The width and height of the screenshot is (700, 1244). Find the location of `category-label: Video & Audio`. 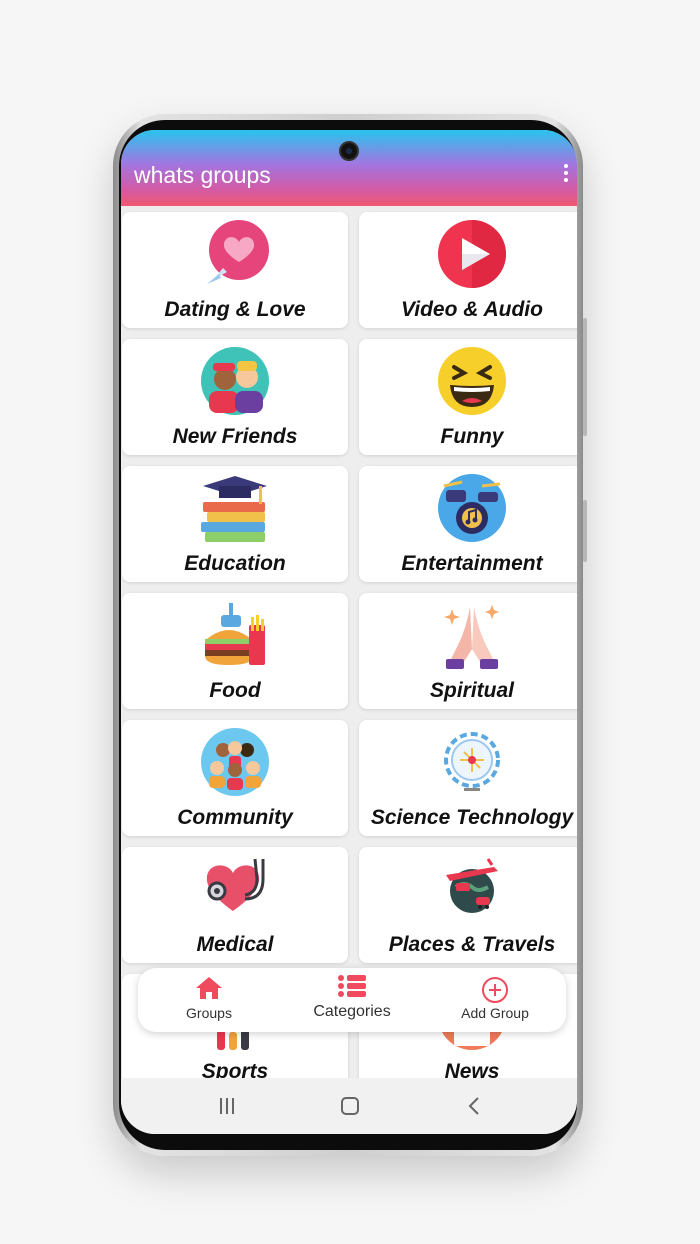

category-label: Video & Audio is located at coordinates (472, 309).